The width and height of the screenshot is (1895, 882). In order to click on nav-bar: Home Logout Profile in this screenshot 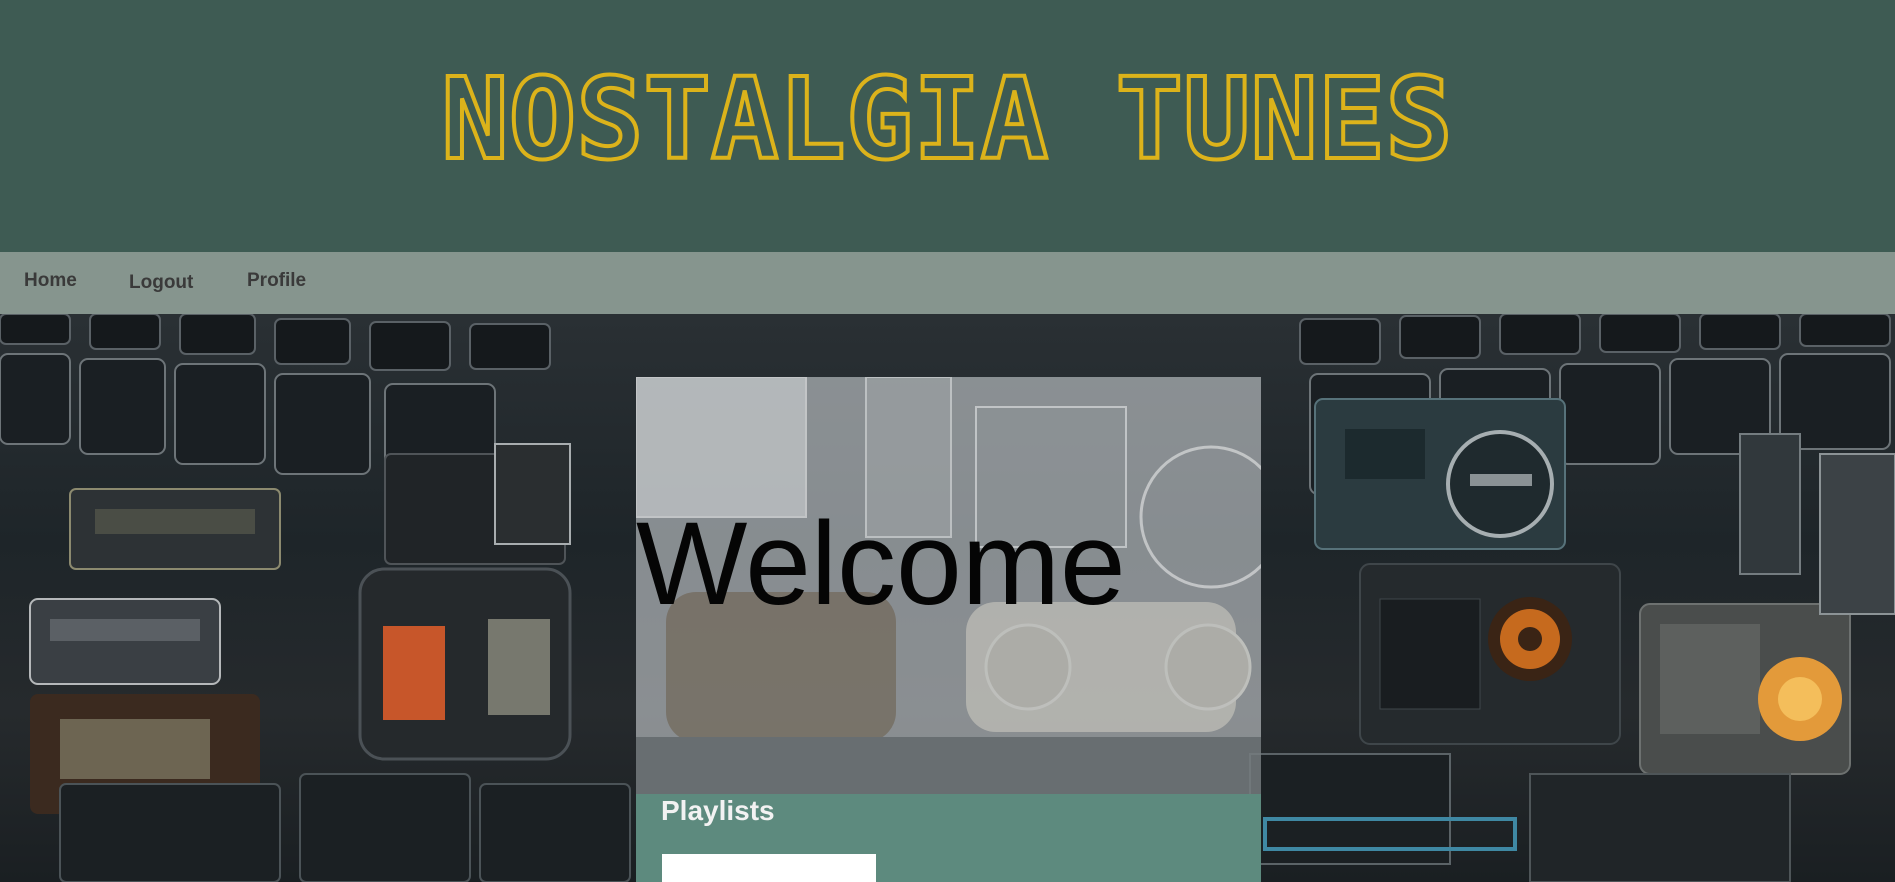, I will do `click(947, 283)`.